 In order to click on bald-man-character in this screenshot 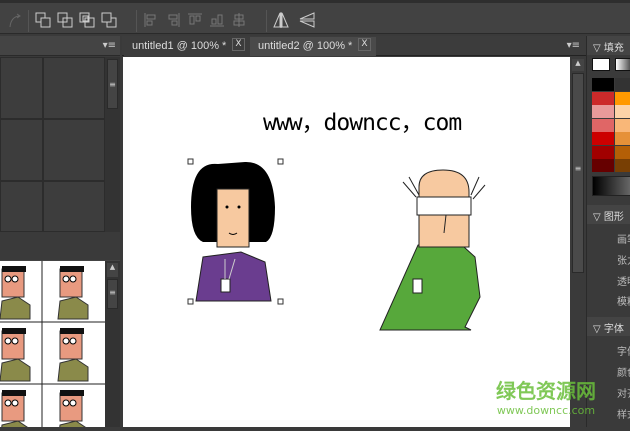, I will do `click(432, 250)`.